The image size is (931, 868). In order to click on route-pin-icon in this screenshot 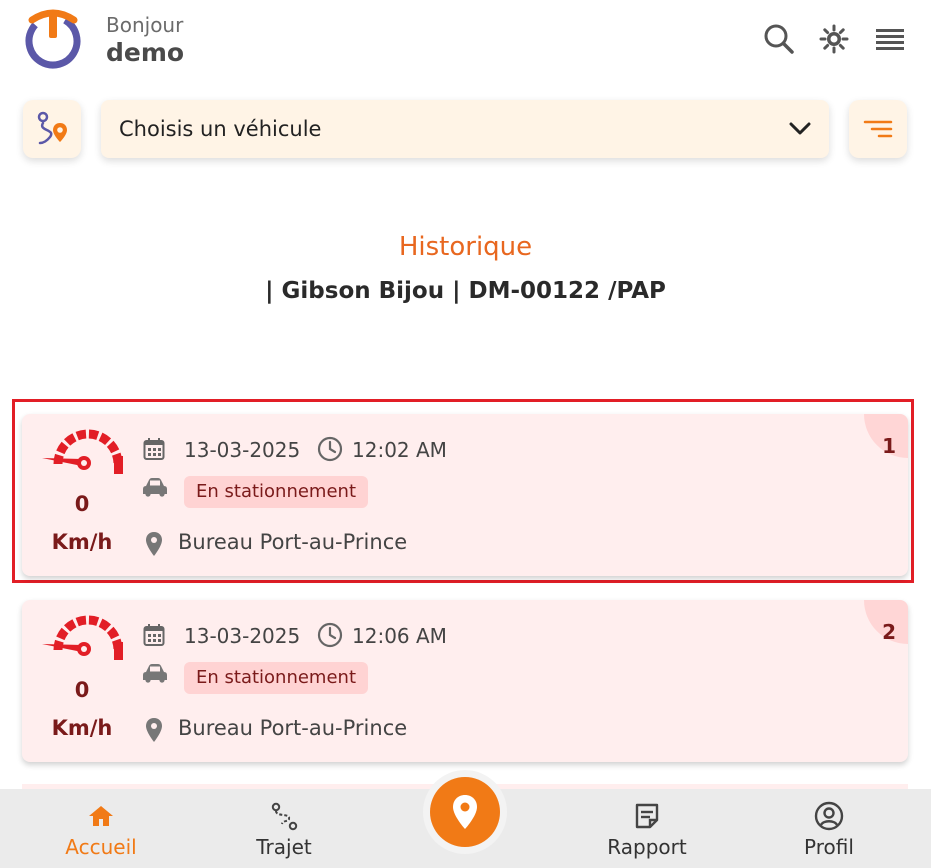, I will do `click(52, 128)`.